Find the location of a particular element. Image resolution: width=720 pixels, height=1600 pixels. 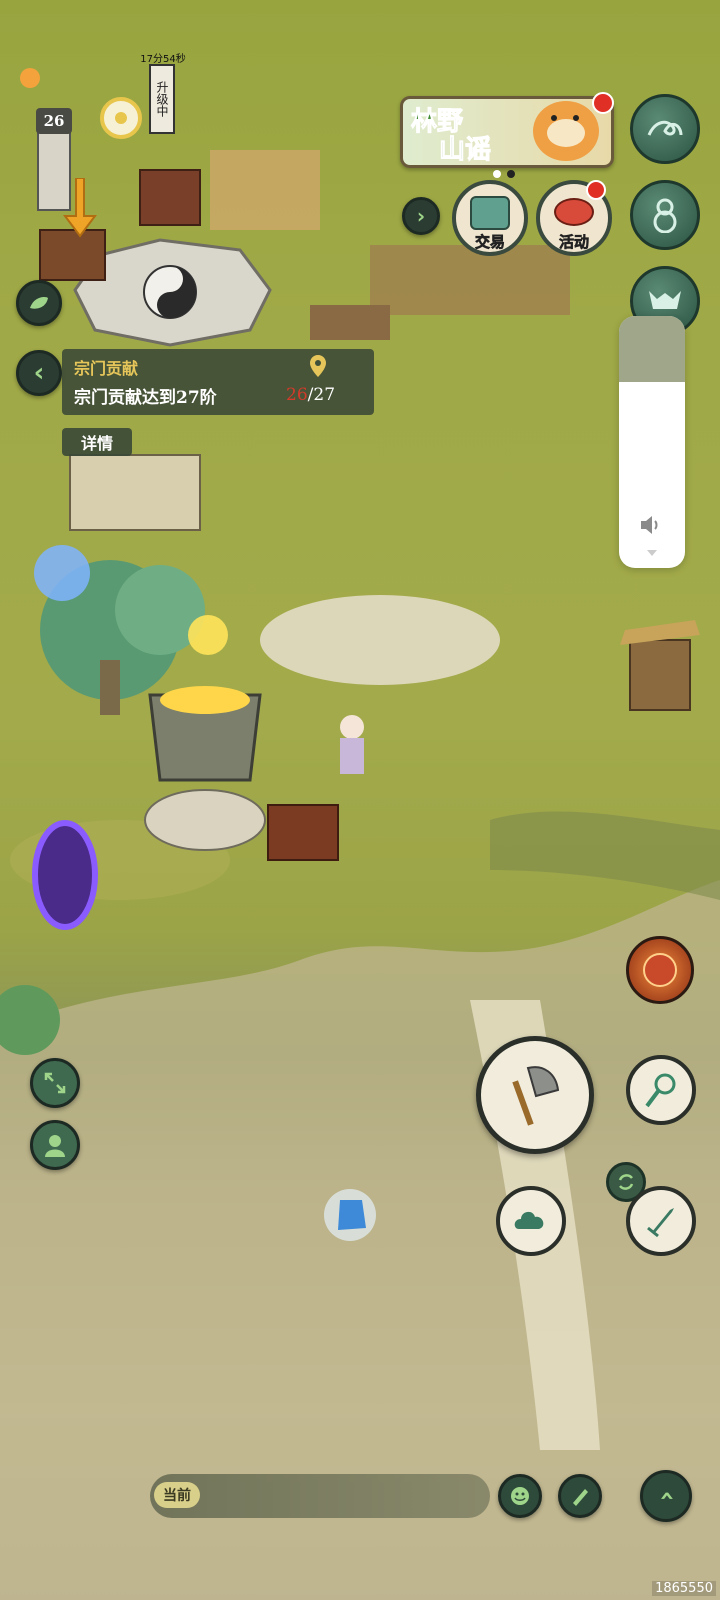

back-button: ‹ is located at coordinates (39, 373).